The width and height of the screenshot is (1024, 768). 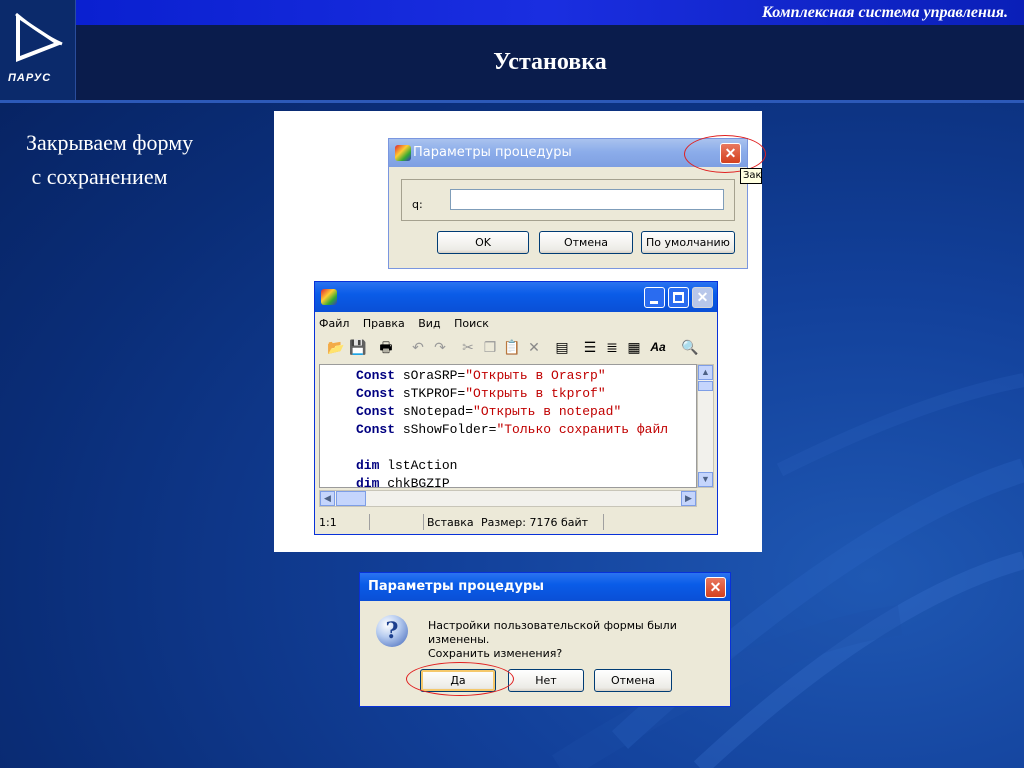 What do you see at coordinates (351, 498) in the screenshot?
I see `hscroll-thumb` at bounding box center [351, 498].